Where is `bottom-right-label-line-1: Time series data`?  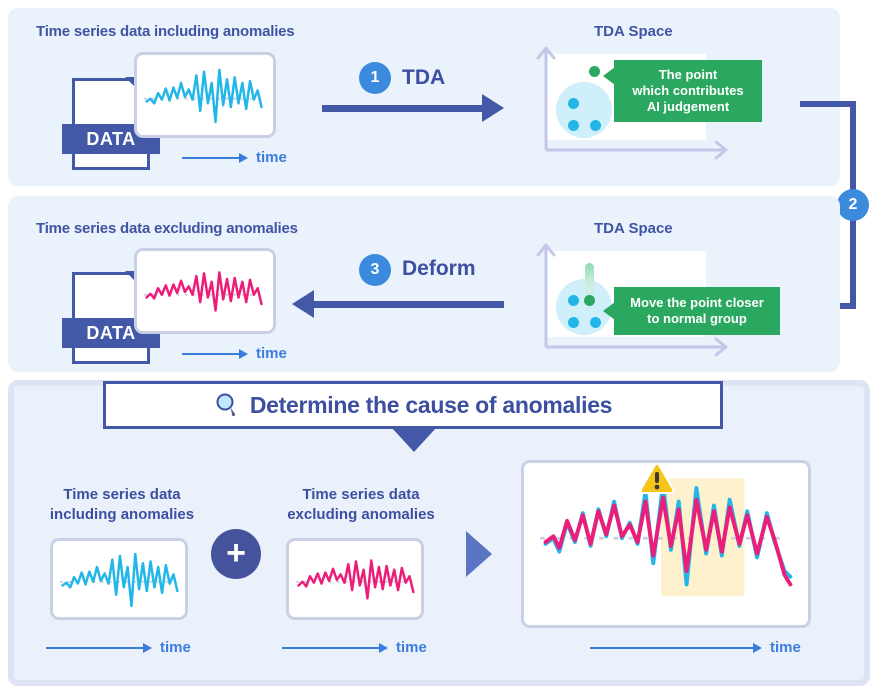
bottom-right-label-line-1: Time series data is located at coordinates (361, 494).